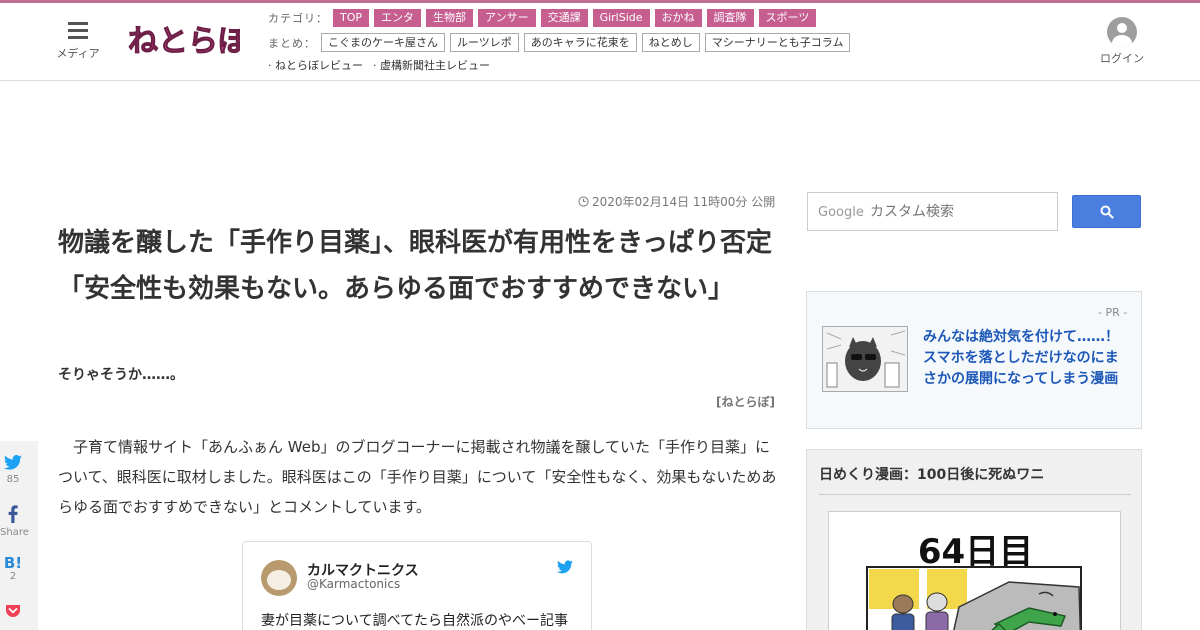  What do you see at coordinates (684, 202) in the screenshot?
I see `publish-date-text: 2020年02月14日 11時00分 公開` at bounding box center [684, 202].